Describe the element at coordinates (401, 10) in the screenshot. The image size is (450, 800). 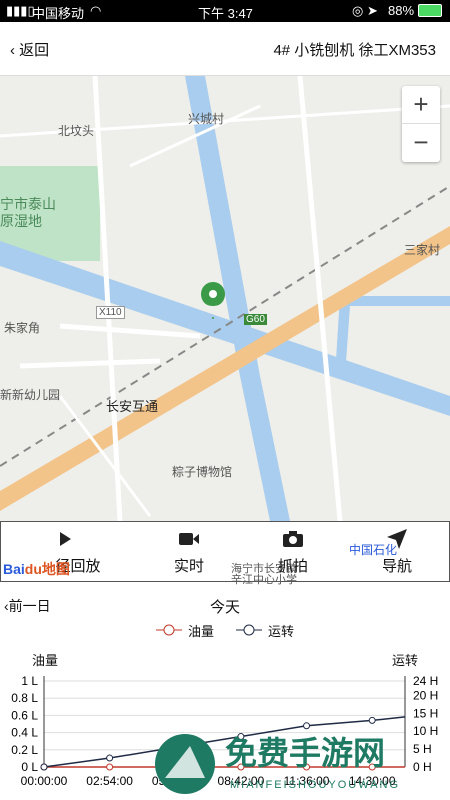
I see `battery-percent: 88%` at that location.